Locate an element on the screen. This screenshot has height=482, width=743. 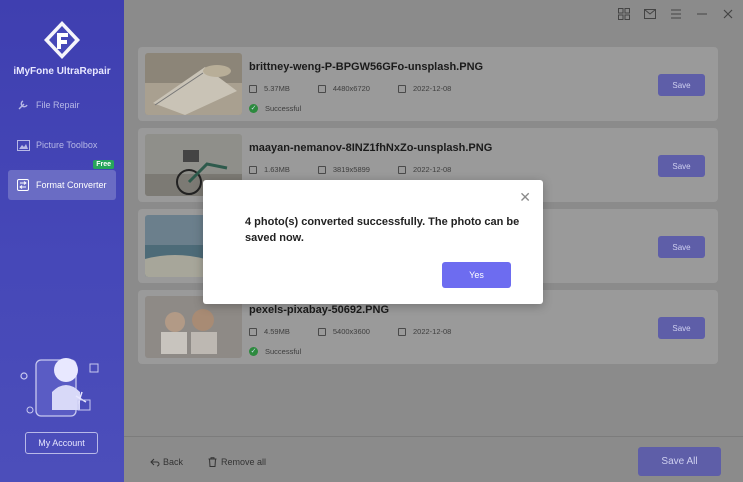
menu-icon is located at coordinates (676, 14).